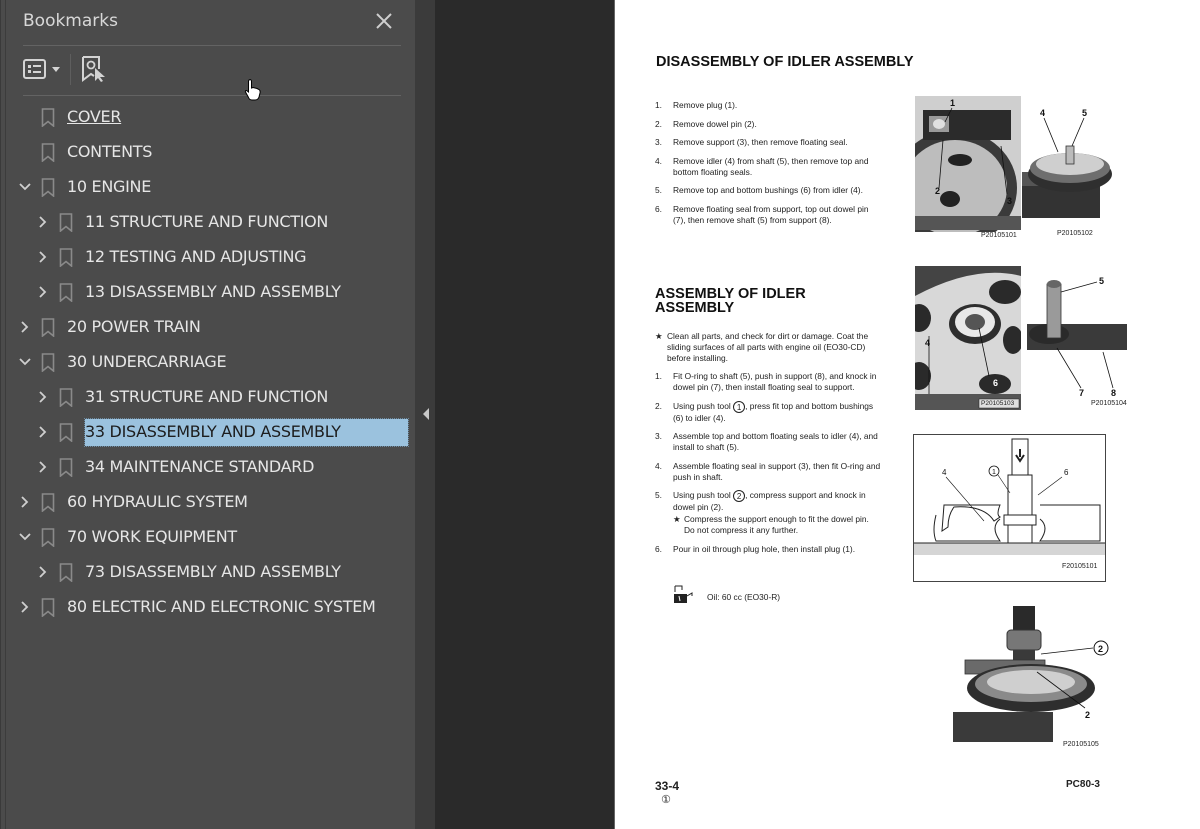 This screenshot has width=1200, height=829. Describe the element at coordinates (208, 607) in the screenshot. I see `bookmark-item: 80 ELECTRIC AND ELECTRONIC SYSTEM` at that location.